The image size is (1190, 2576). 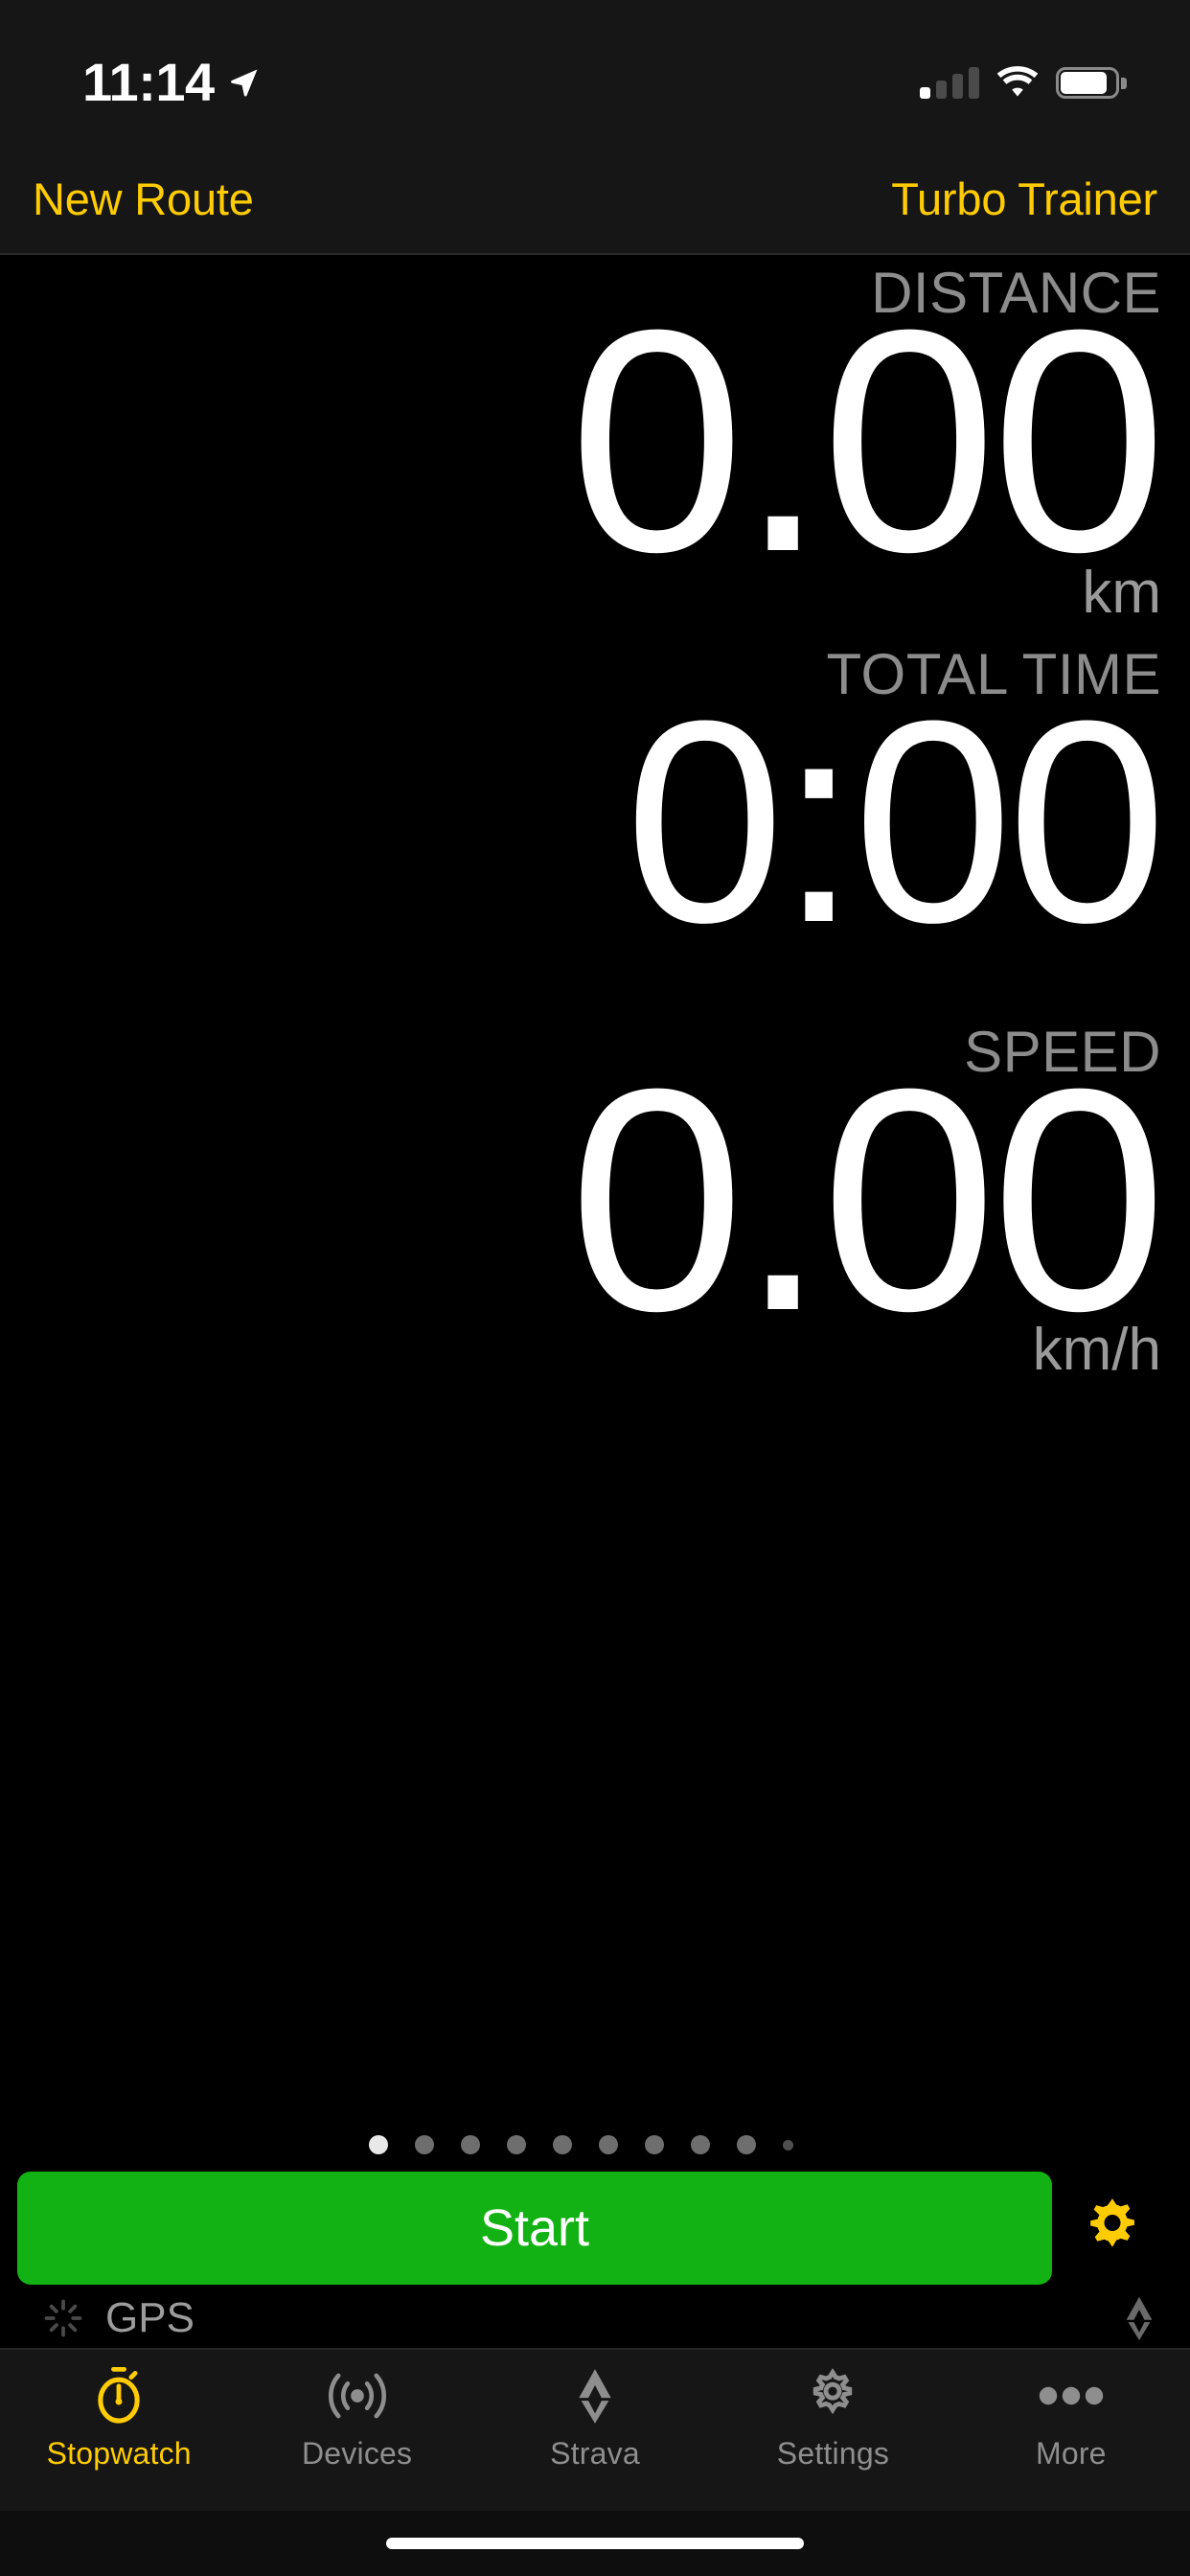 I want to click on tab-stopwatch: Stopwatch, so click(x=119, y=2418).